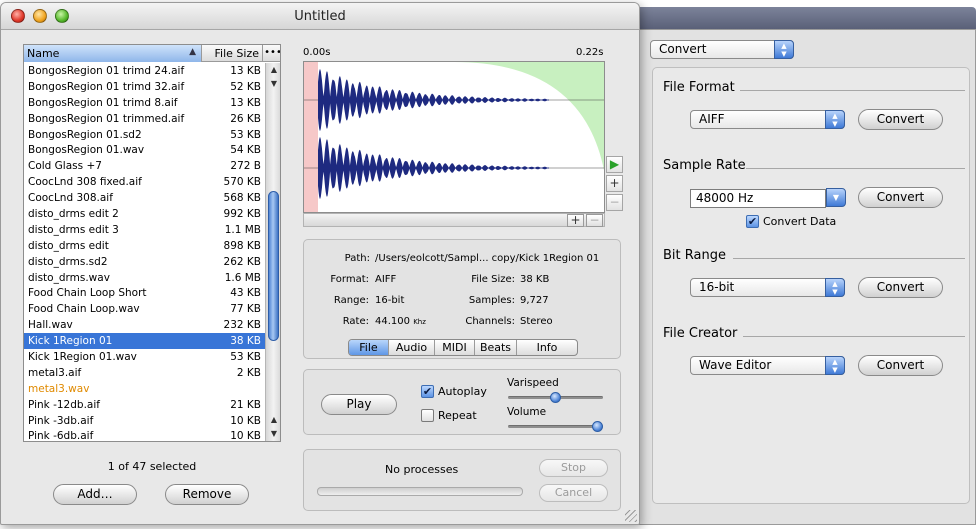  What do you see at coordinates (207, 494) in the screenshot?
I see `remove-files-button: Remove` at bounding box center [207, 494].